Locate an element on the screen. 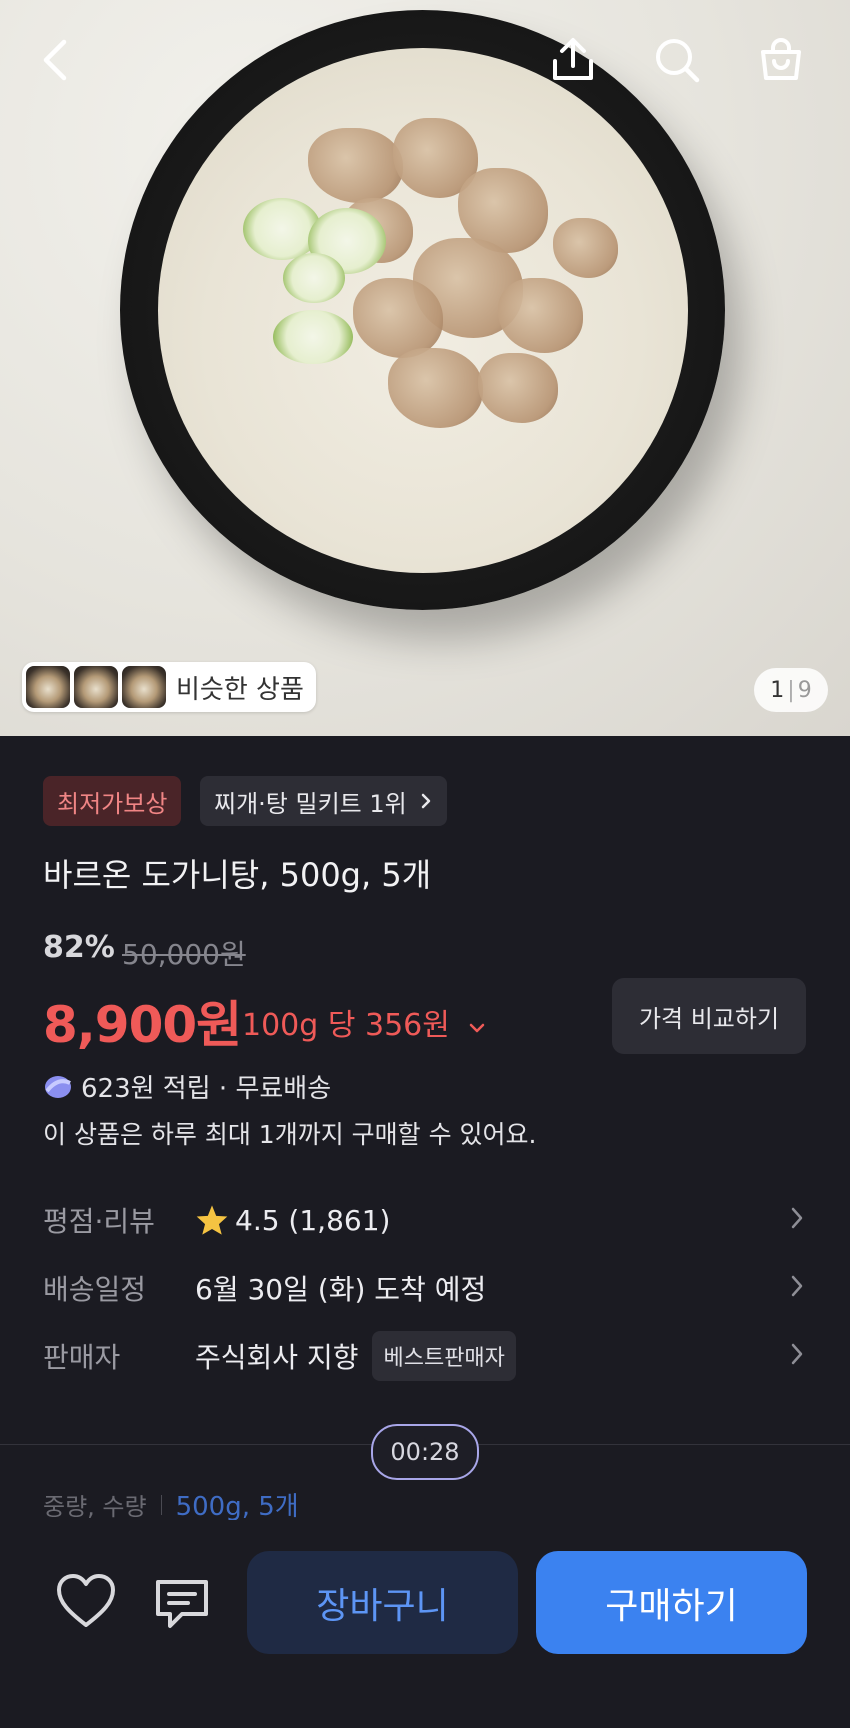 The width and height of the screenshot is (850, 1728). rank-badge-label: 찌개·탕 밀키트 1위 is located at coordinates (310, 803).